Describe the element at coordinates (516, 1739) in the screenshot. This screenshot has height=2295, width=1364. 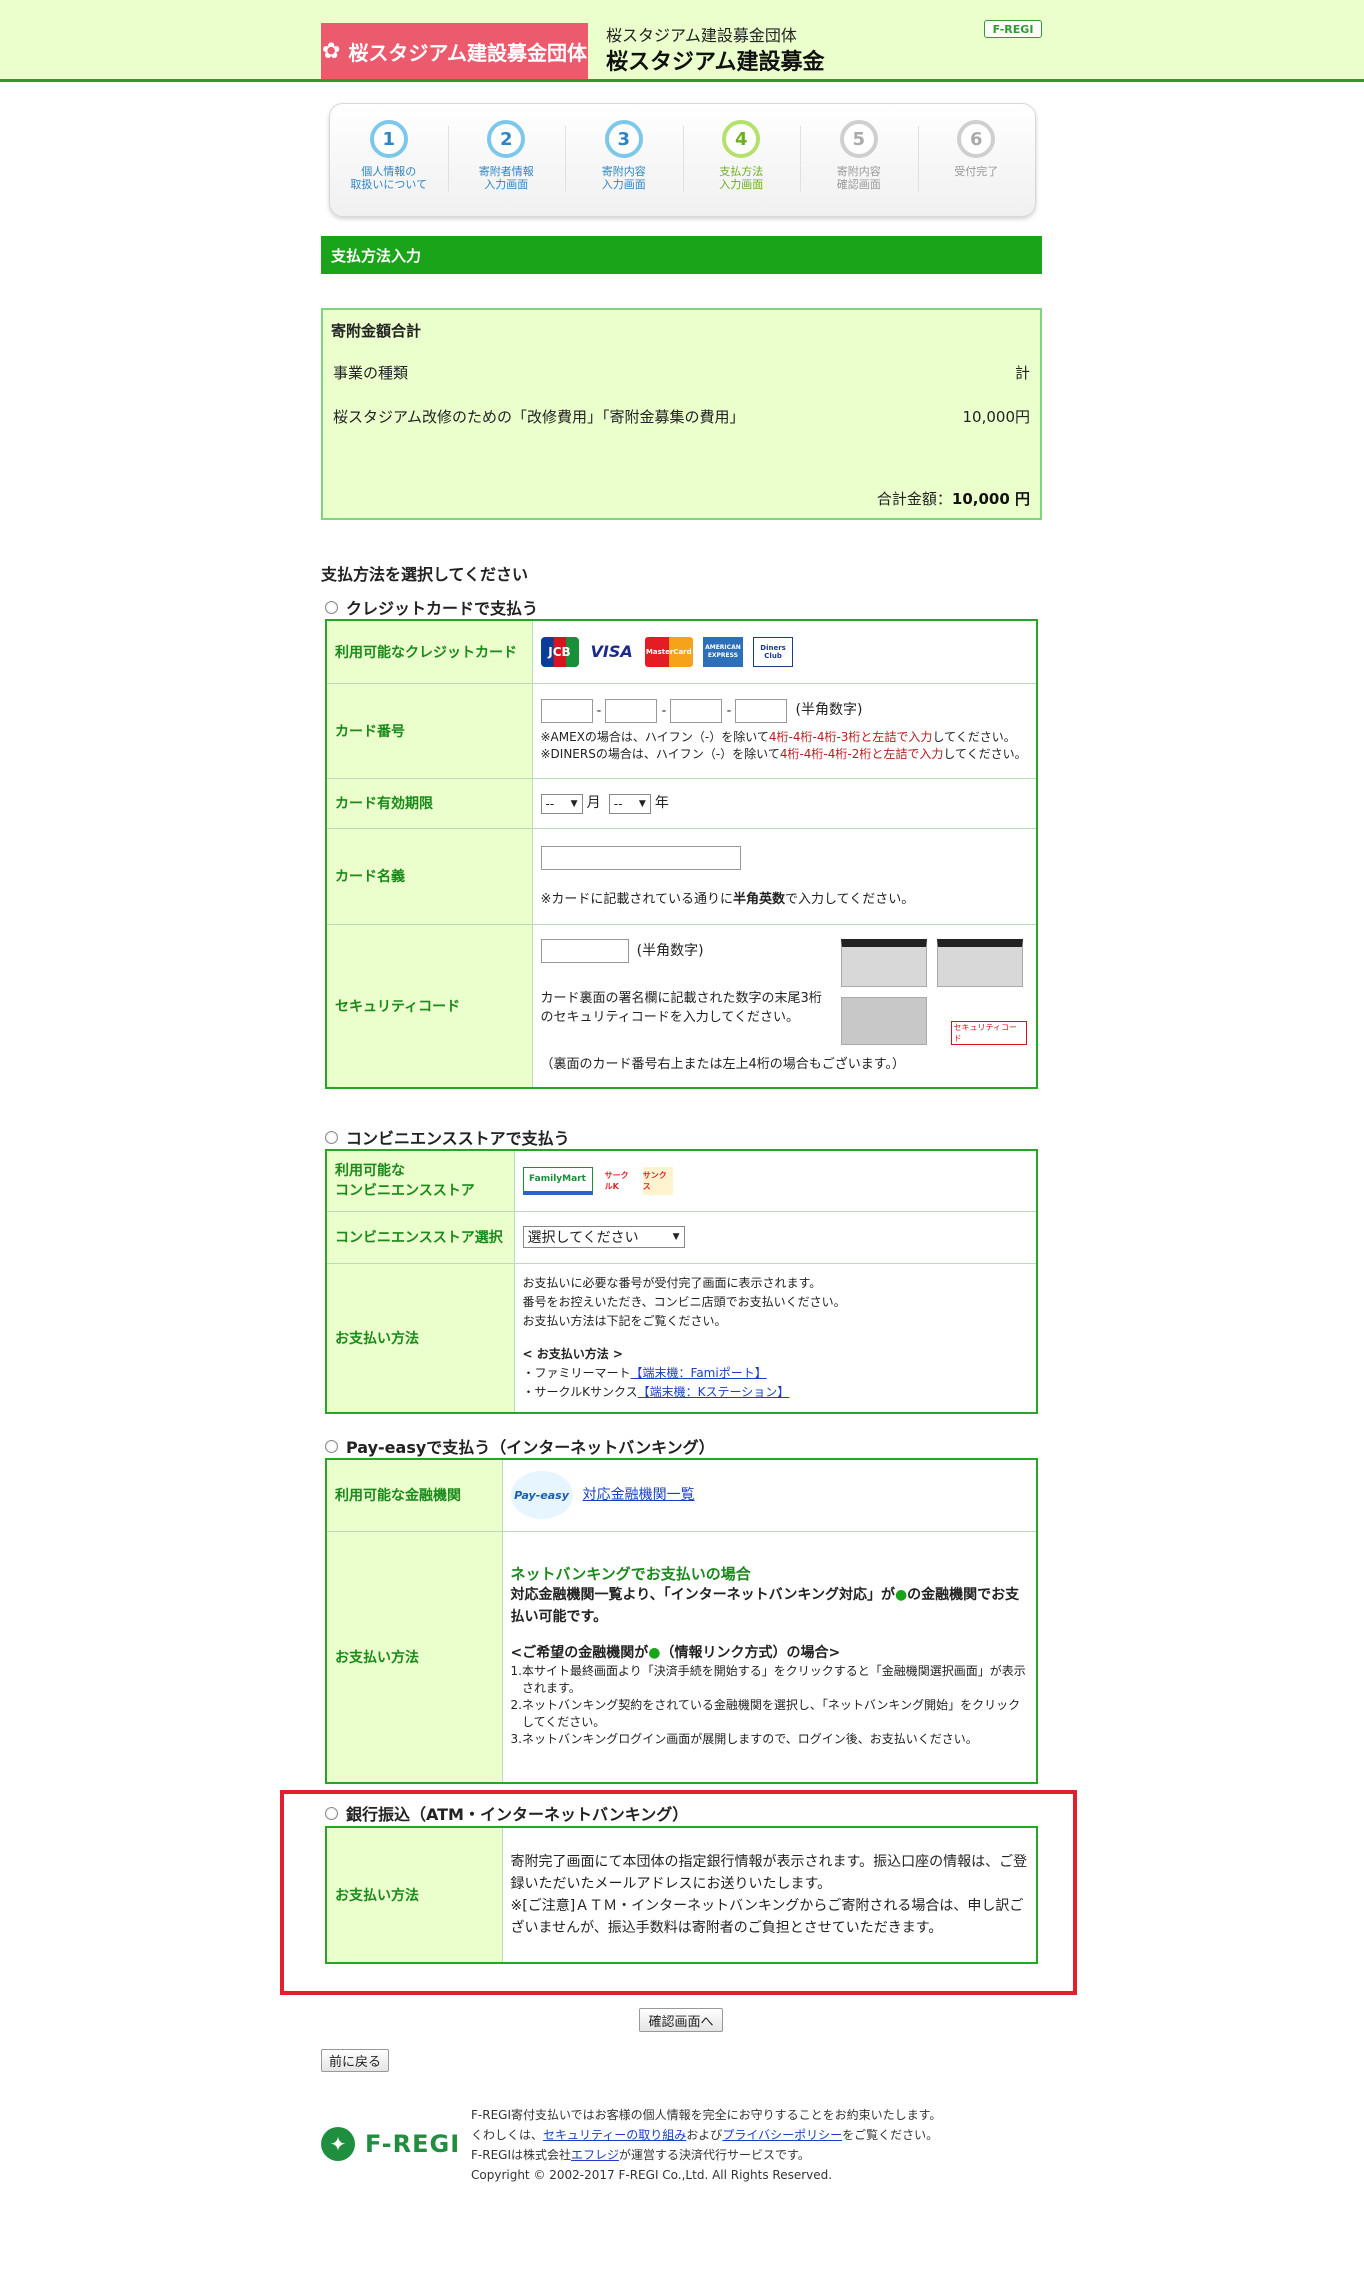
I see `step-num: 3.` at that location.